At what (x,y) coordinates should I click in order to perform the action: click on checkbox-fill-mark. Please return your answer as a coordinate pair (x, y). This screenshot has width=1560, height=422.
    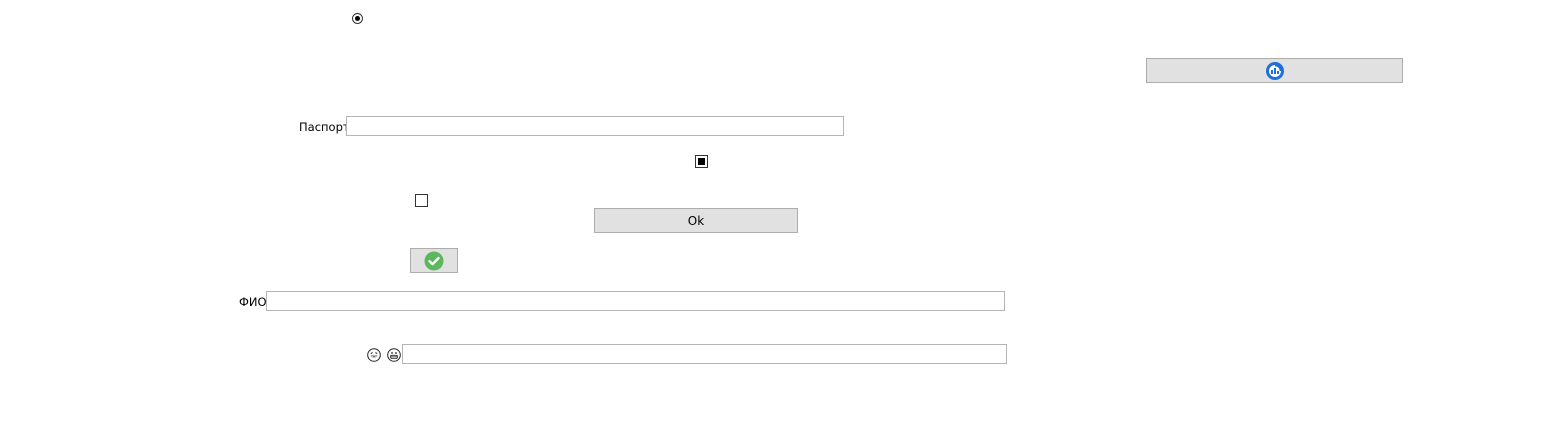
    Looking at the image, I should click on (701, 161).